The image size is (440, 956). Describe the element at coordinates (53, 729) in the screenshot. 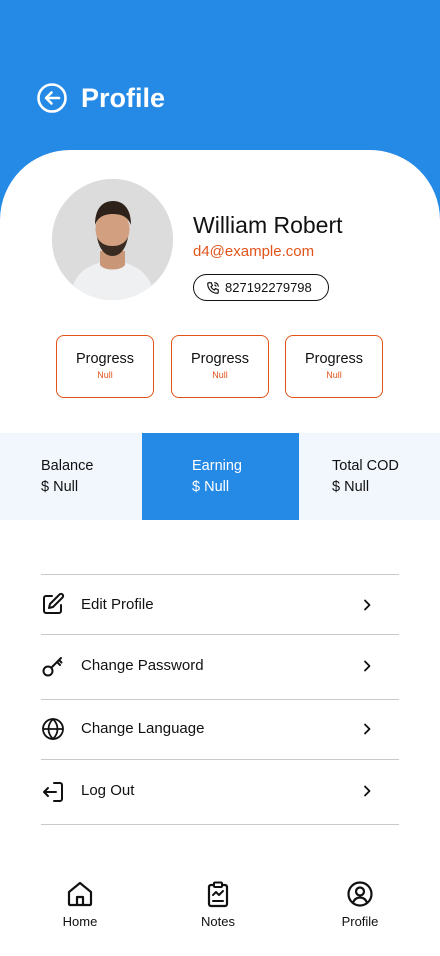

I see `globe-icon` at that location.